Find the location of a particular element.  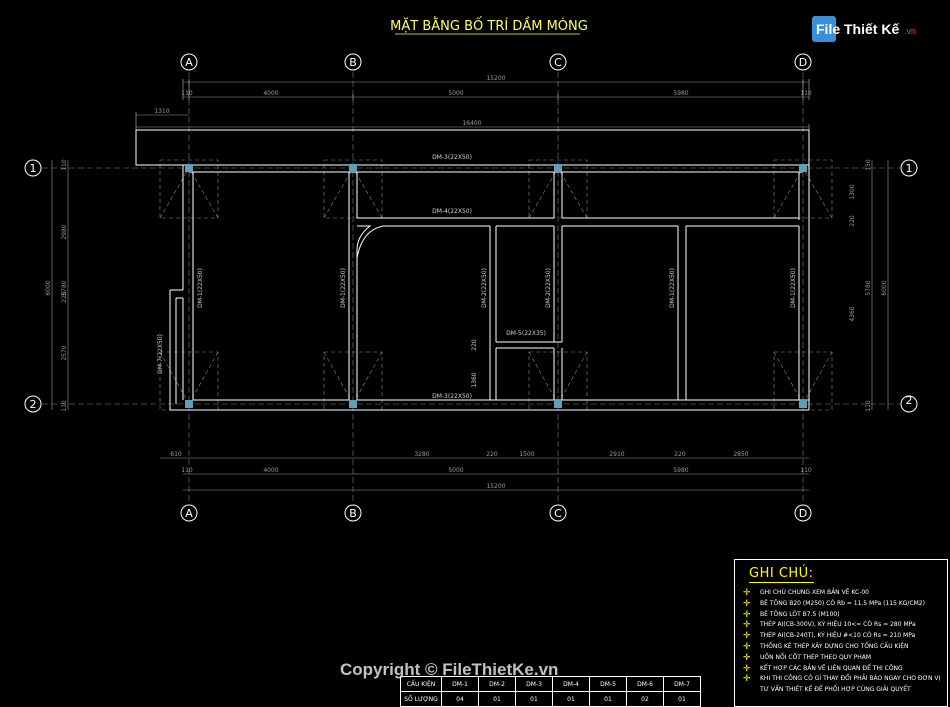

note-item: ✛ GHI CHÚ CHUNG XEM BẢN VẼ KC-00 is located at coordinates (806, 593).